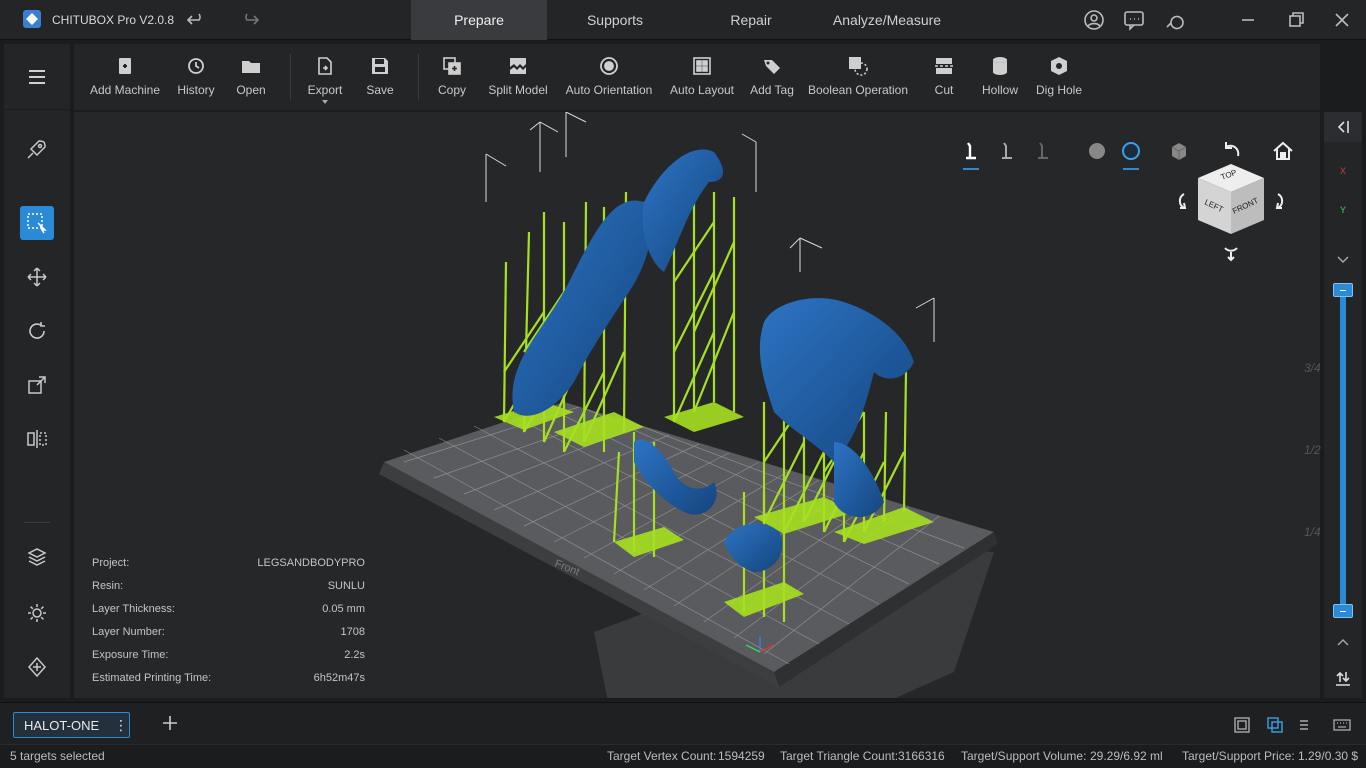 This screenshot has height=768, width=1366. What do you see at coordinates (971, 151) in the screenshot?
I see `figure-solid-icon` at bounding box center [971, 151].